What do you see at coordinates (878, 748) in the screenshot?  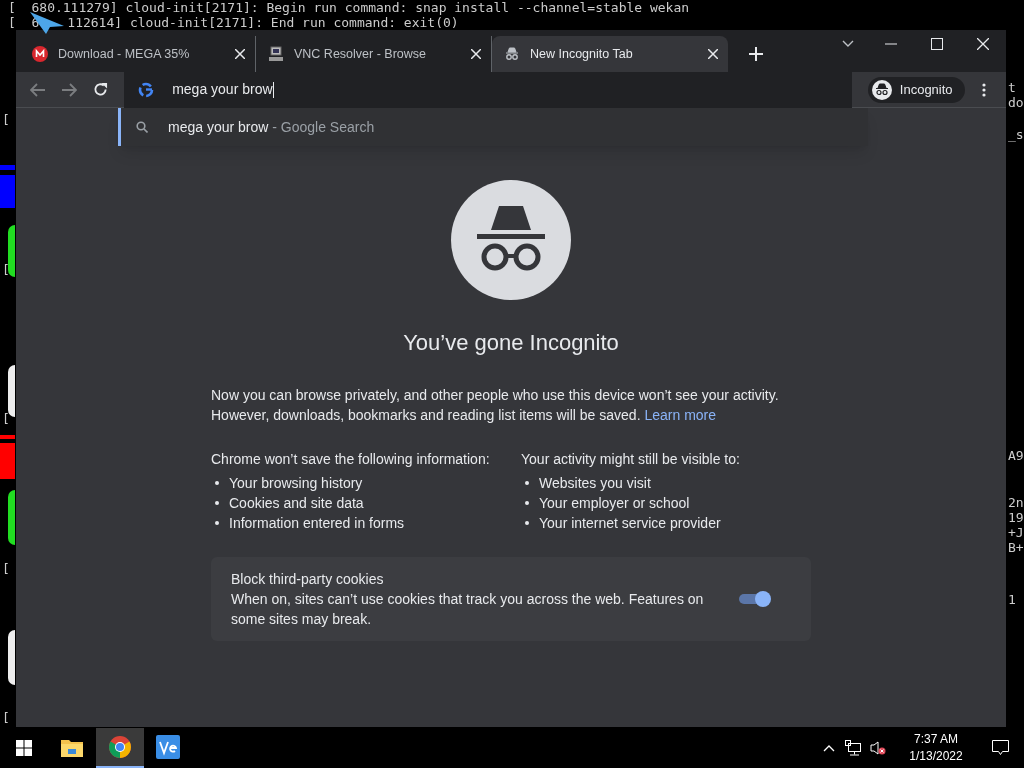 I see `speaker-muted-icon` at bounding box center [878, 748].